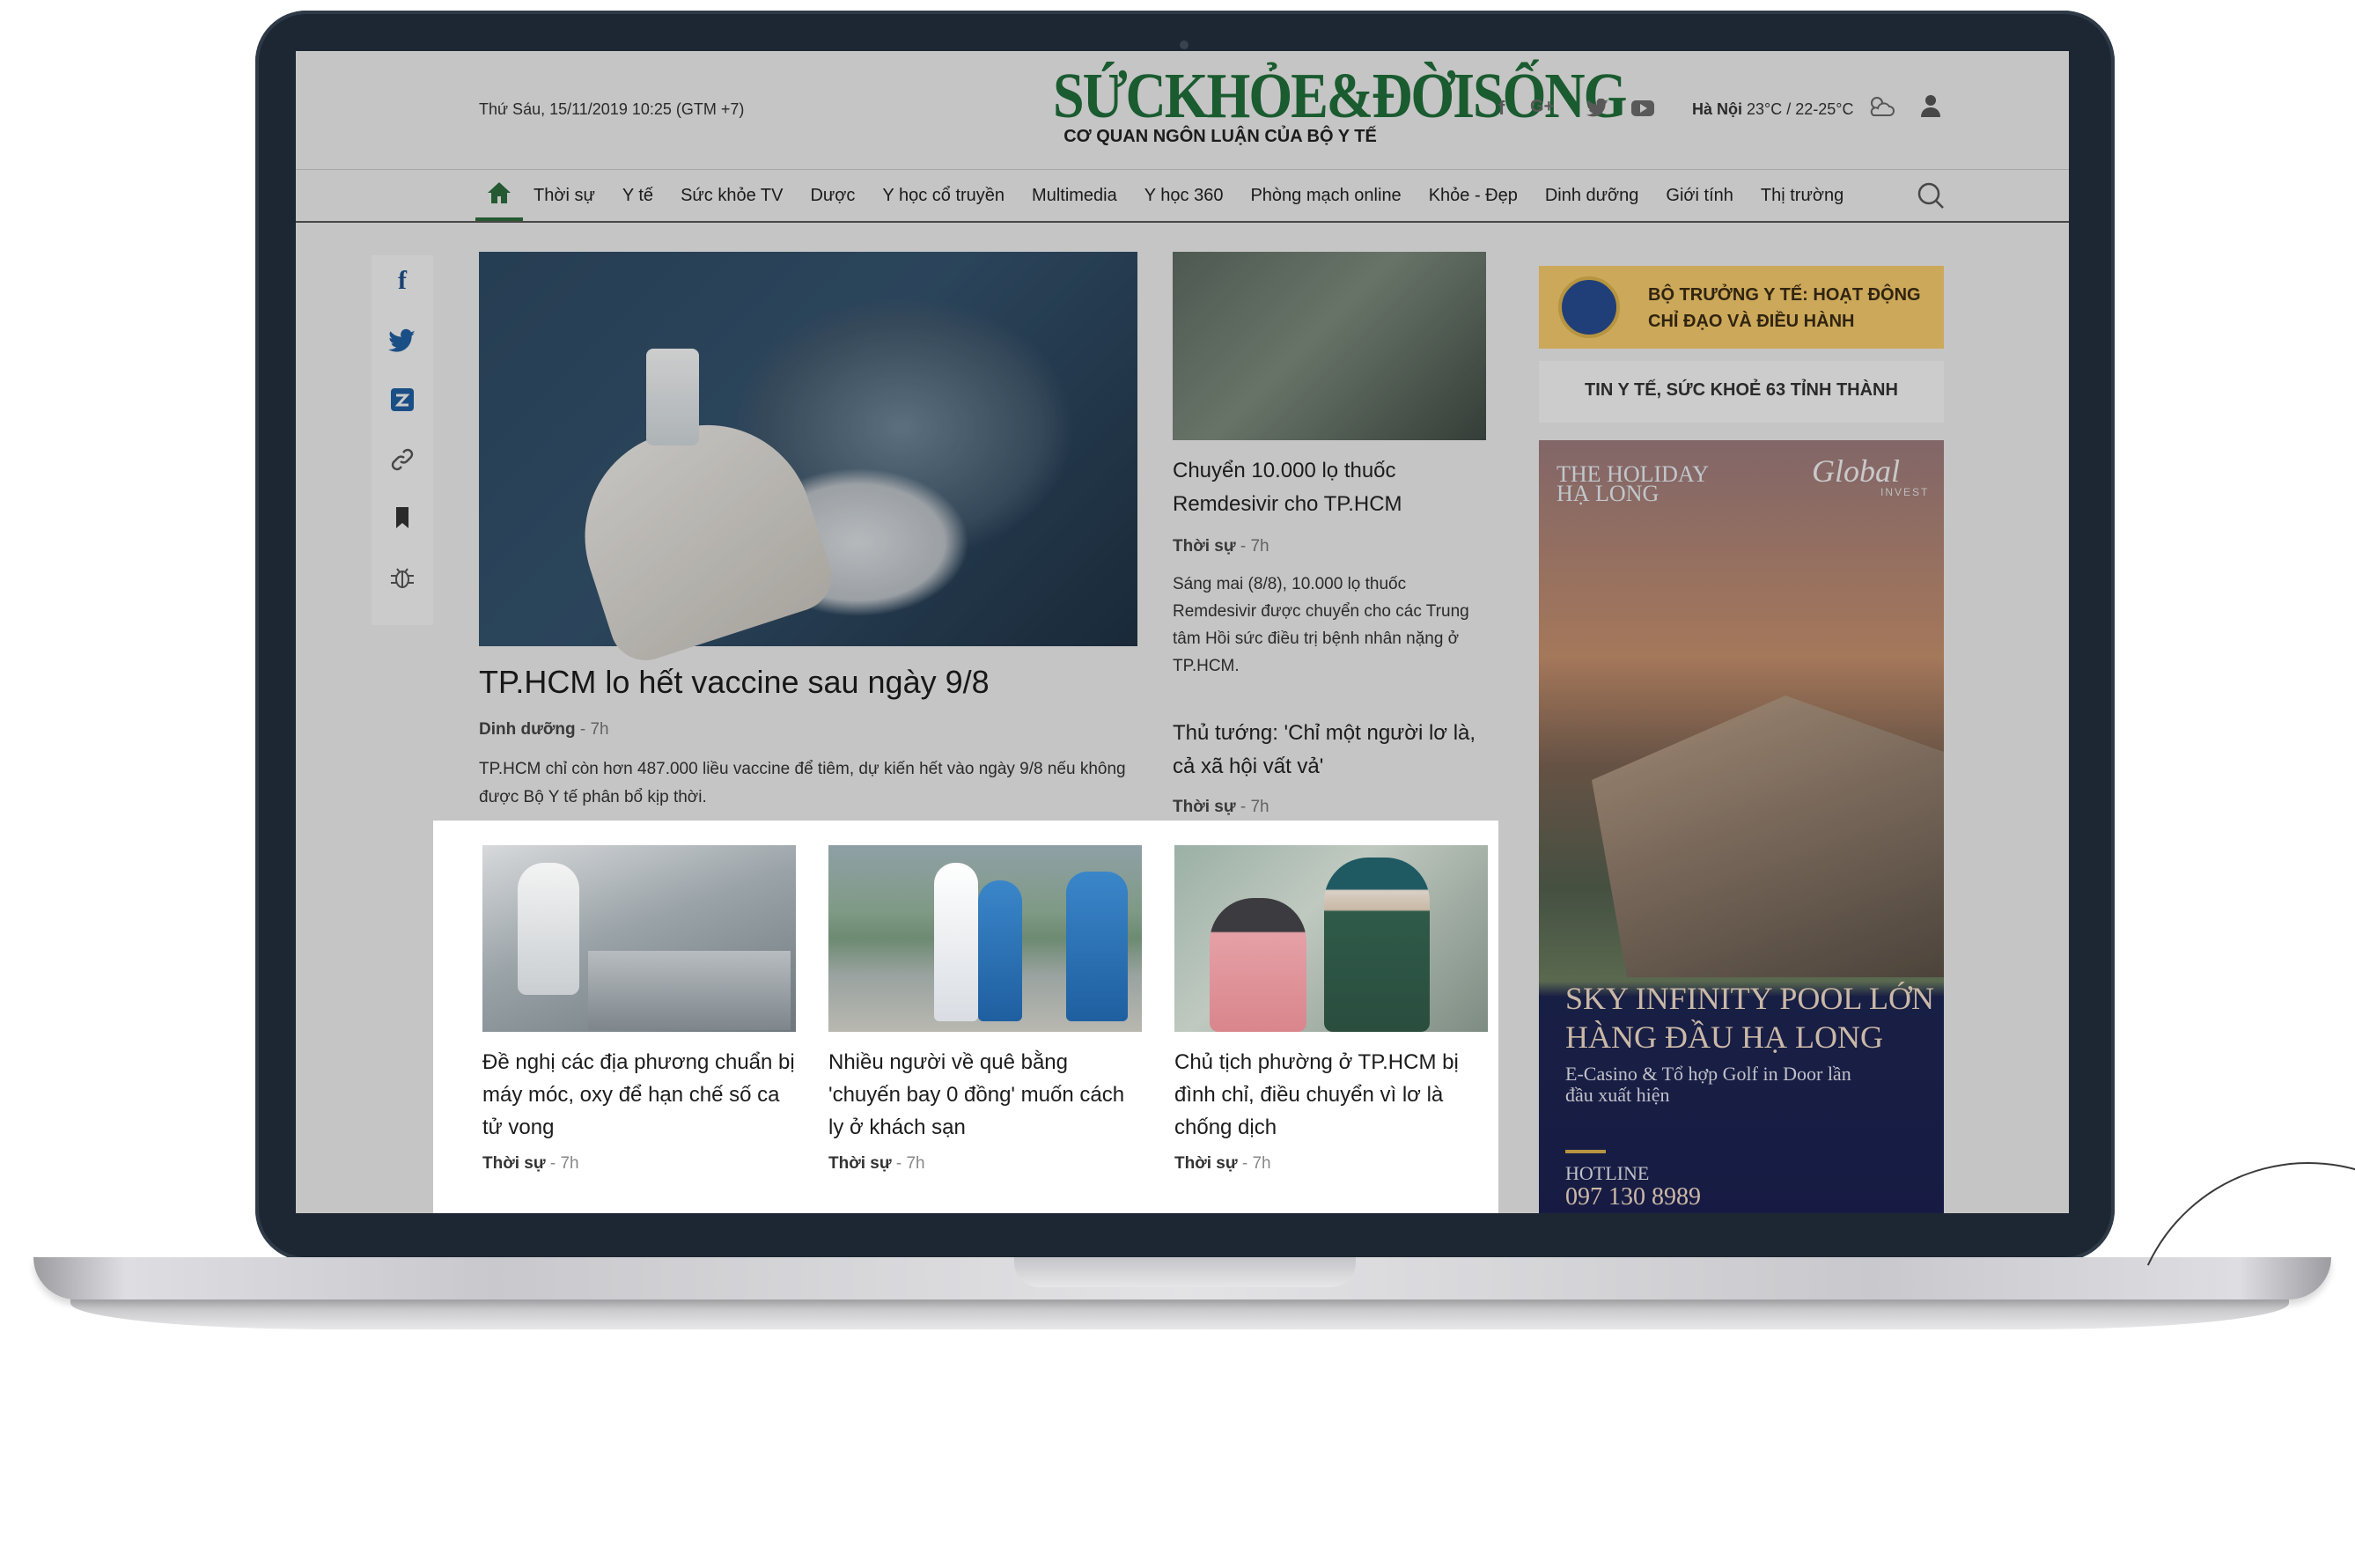 This screenshot has height=1568, width=2355. Describe the element at coordinates (1882, 106) in the screenshot. I see `cloud-sun-icon` at that location.